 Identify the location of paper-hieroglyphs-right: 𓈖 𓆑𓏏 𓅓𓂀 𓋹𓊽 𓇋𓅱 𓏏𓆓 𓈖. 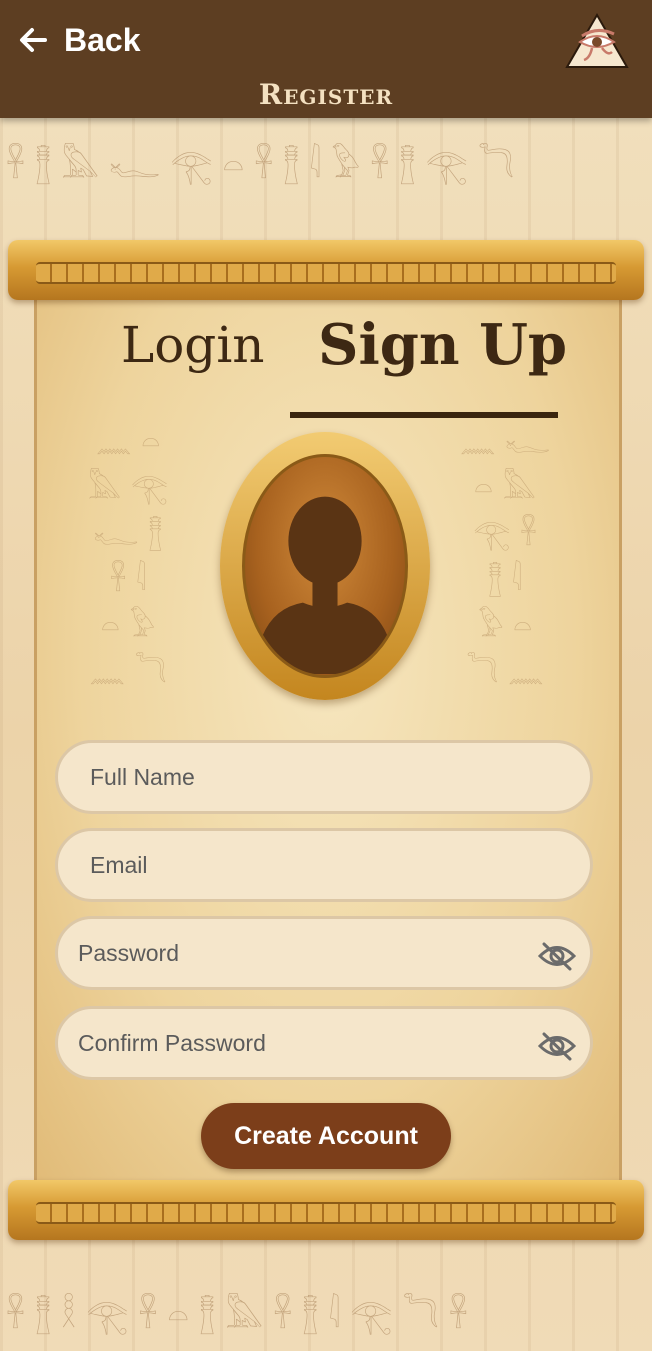
(505, 557).